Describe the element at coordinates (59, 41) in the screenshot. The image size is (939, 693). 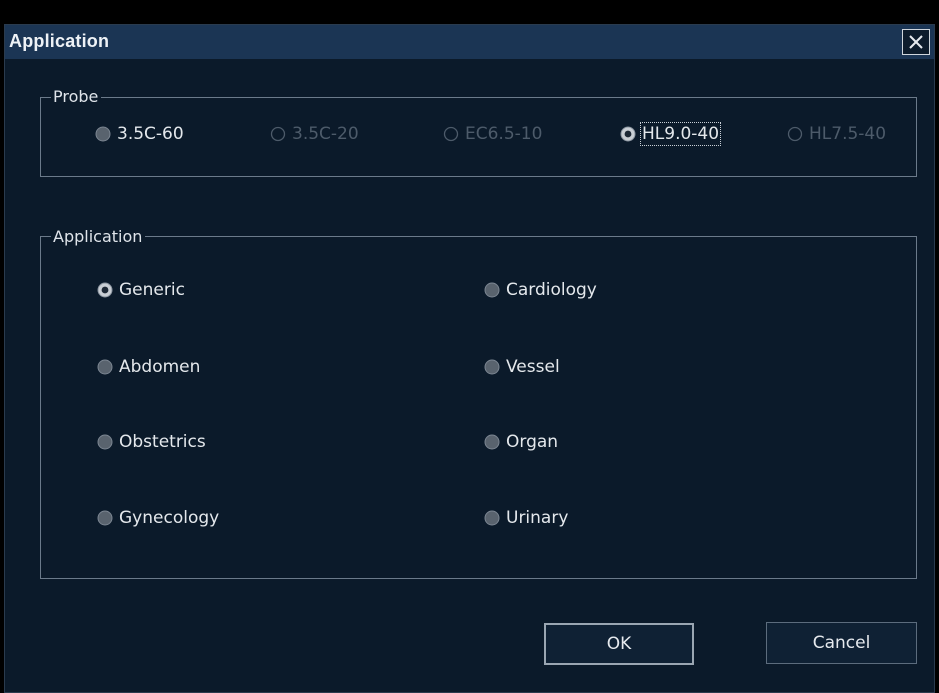
I see `dialog-title: Application` at that location.